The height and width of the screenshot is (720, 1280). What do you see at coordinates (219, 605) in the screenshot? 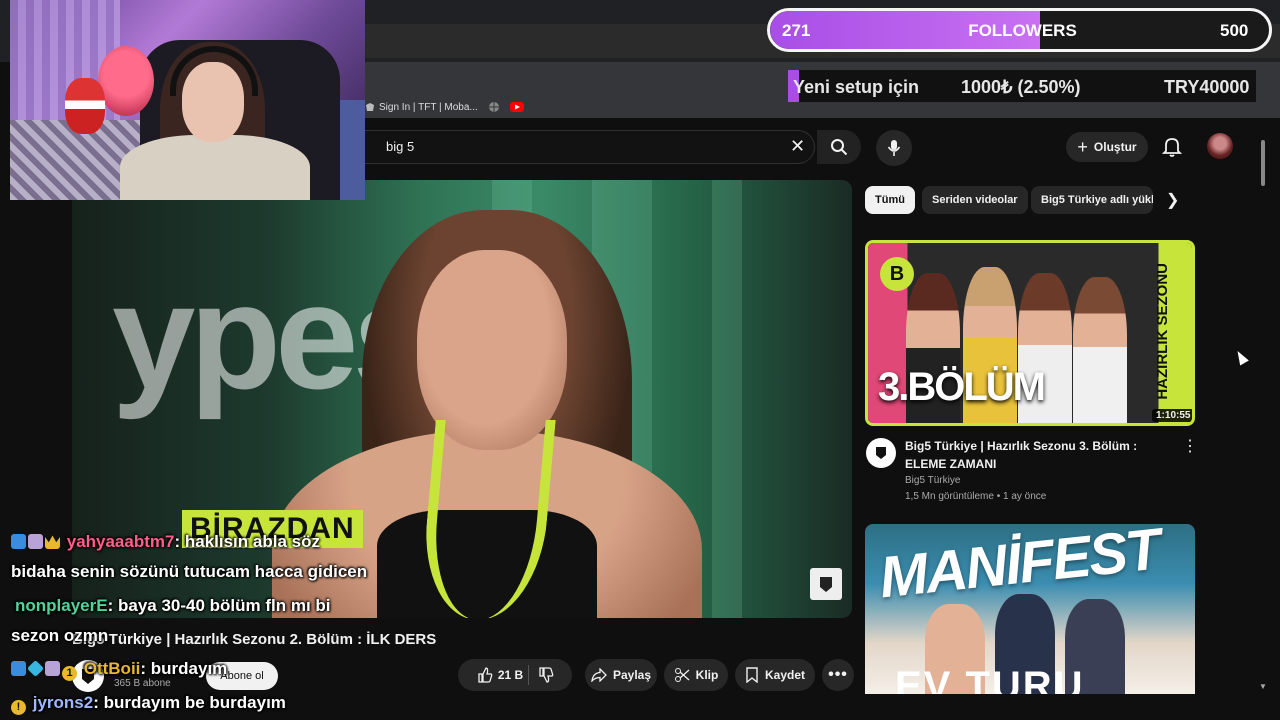
I see `chat-text: : baya 30-40 bölüm fln mı bi` at bounding box center [219, 605].